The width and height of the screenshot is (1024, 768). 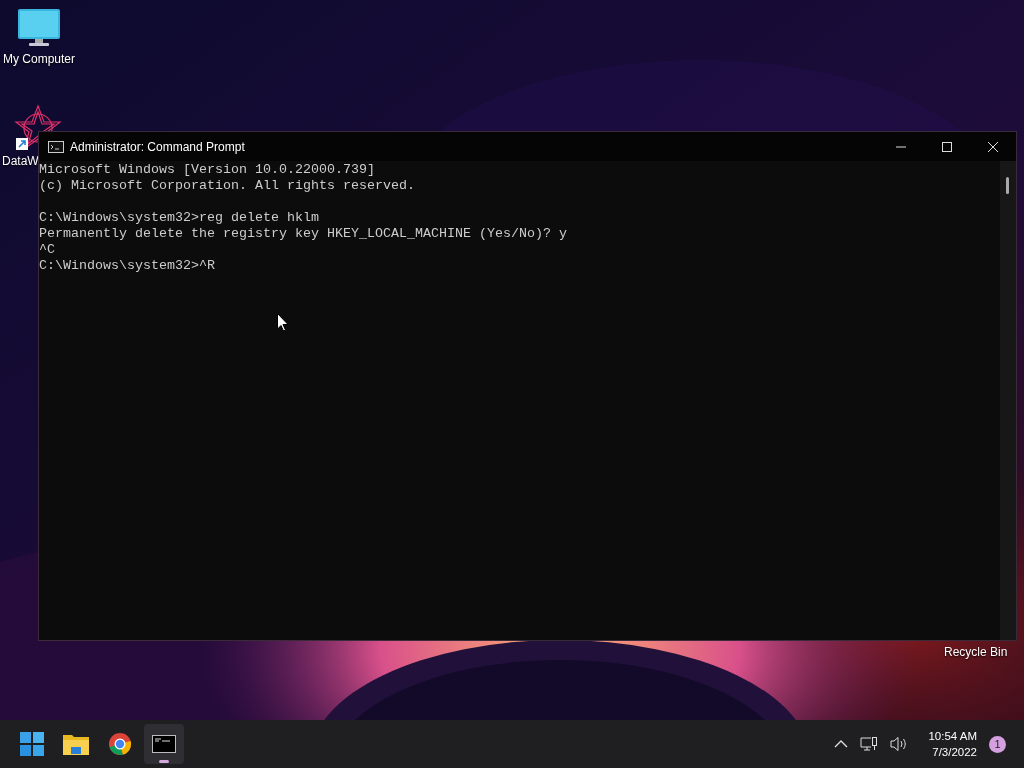 What do you see at coordinates (227, 186) in the screenshot?
I see `console-line: (c) Microsoft Corporation. All rights reserved.` at bounding box center [227, 186].